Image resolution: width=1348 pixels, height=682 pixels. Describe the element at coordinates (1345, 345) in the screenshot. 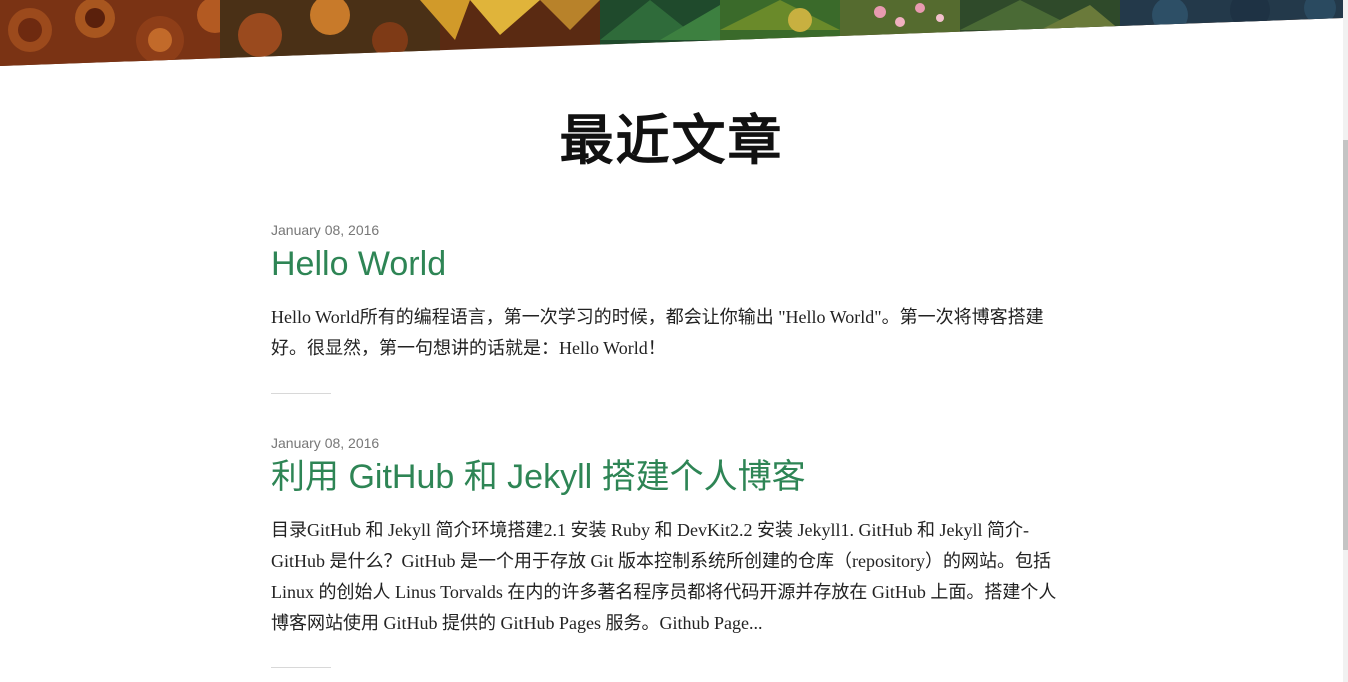

I see `scrollbar-thumb` at that location.